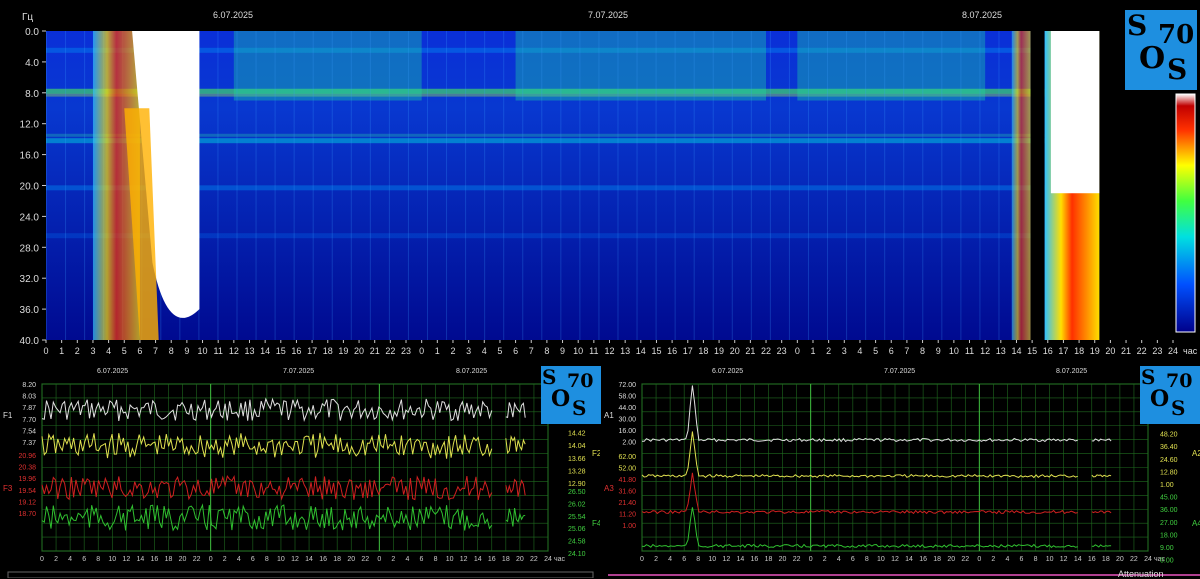 The image size is (1200, 579). I want to click on spectrogram-x-tick-label: 9, so click(186, 351).